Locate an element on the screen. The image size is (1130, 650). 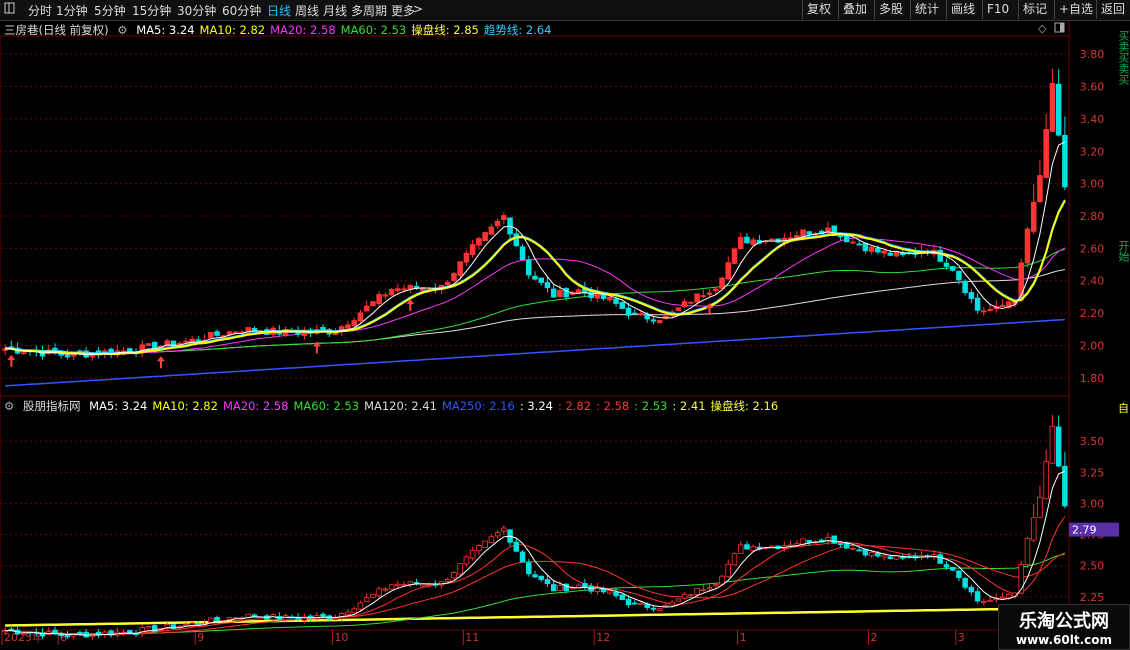
main-y-tick: 2.80 is located at coordinates (1092, 216).